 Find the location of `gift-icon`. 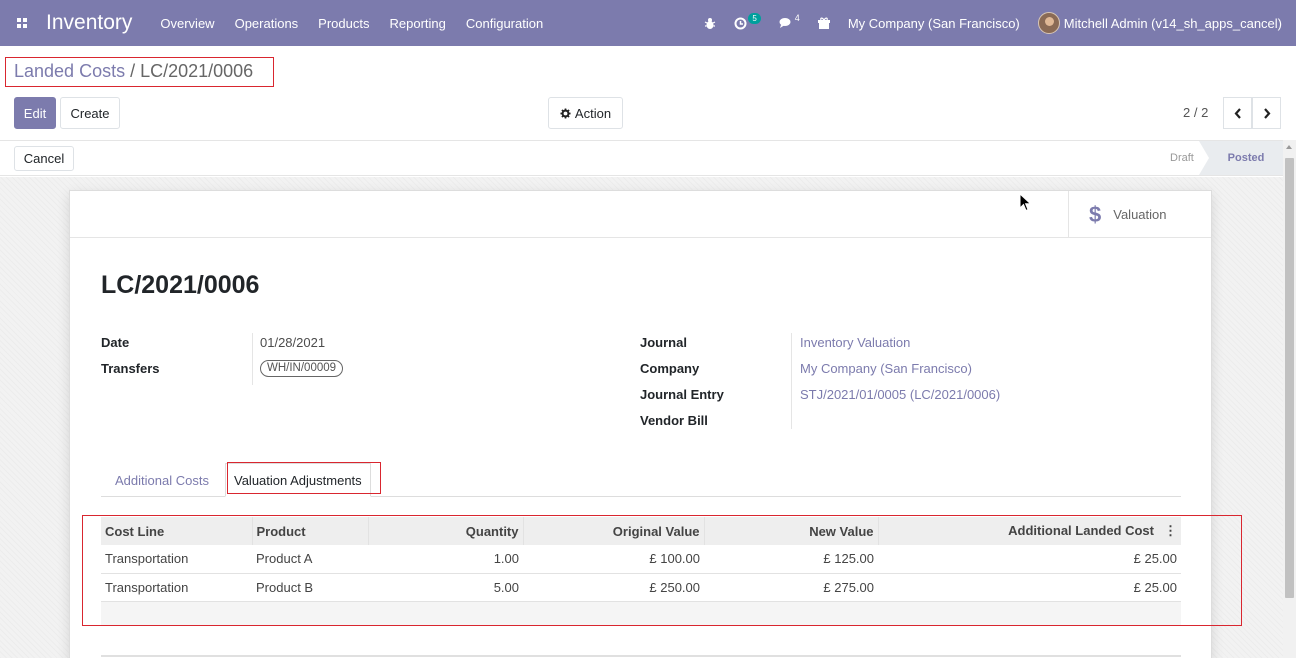

gift-icon is located at coordinates (823, 23).